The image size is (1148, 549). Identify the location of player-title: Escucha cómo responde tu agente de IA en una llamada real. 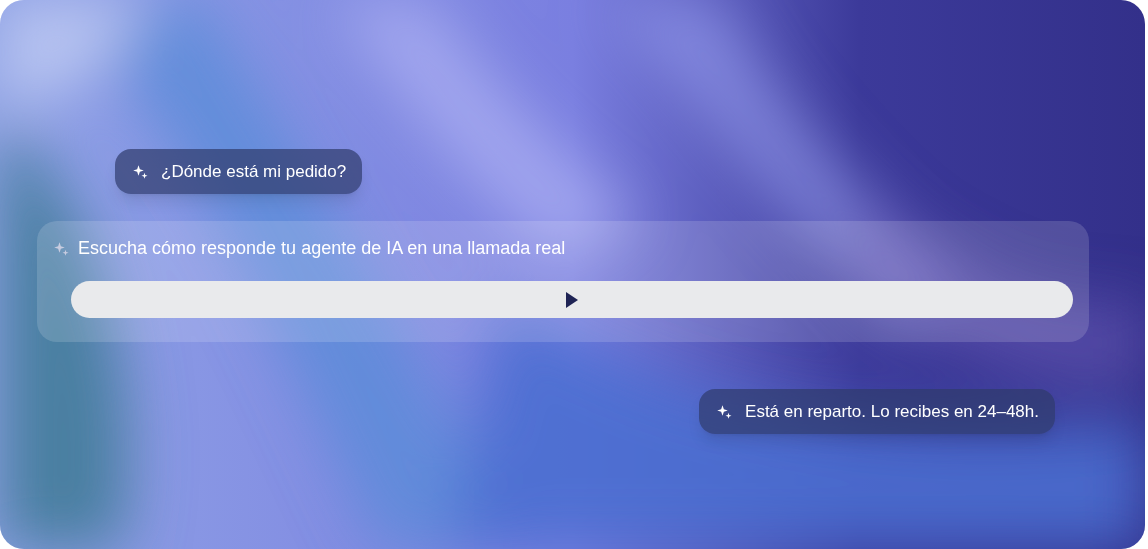
(322, 248).